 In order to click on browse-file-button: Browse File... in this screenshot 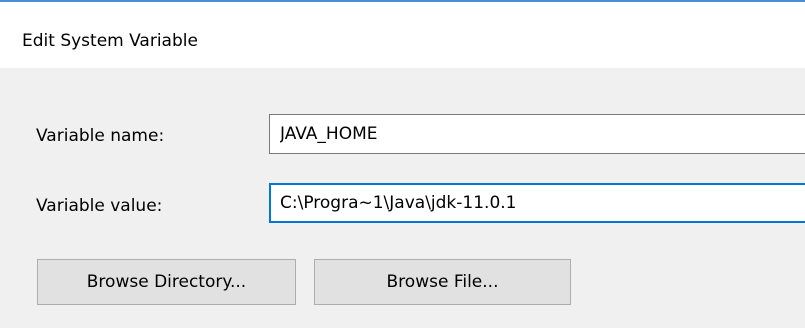, I will do `click(442, 282)`.